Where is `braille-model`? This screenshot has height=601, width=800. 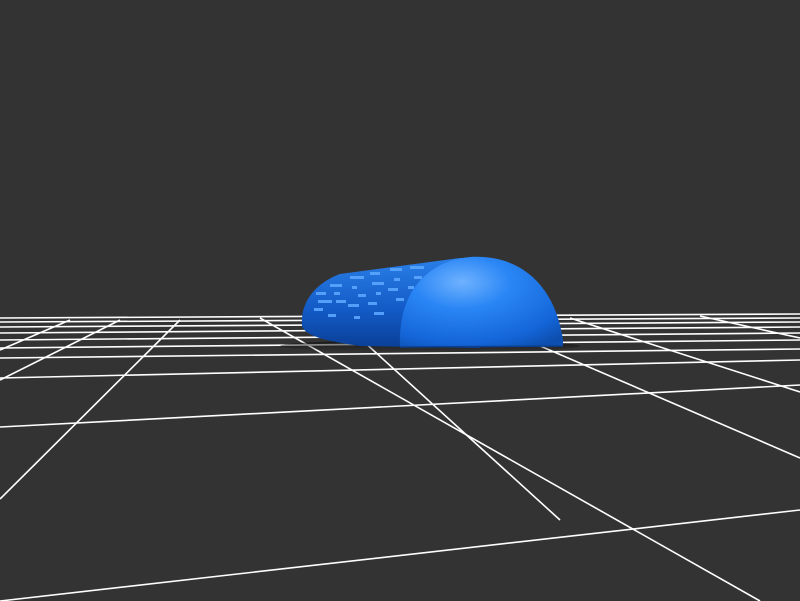 braille-model is located at coordinates (430, 304).